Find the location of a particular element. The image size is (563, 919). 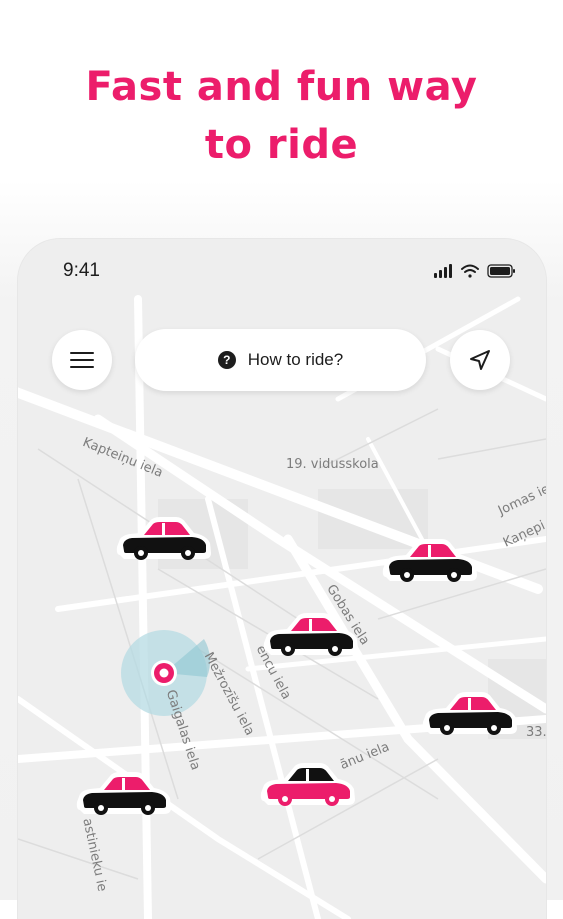

status-icons is located at coordinates (474, 271).